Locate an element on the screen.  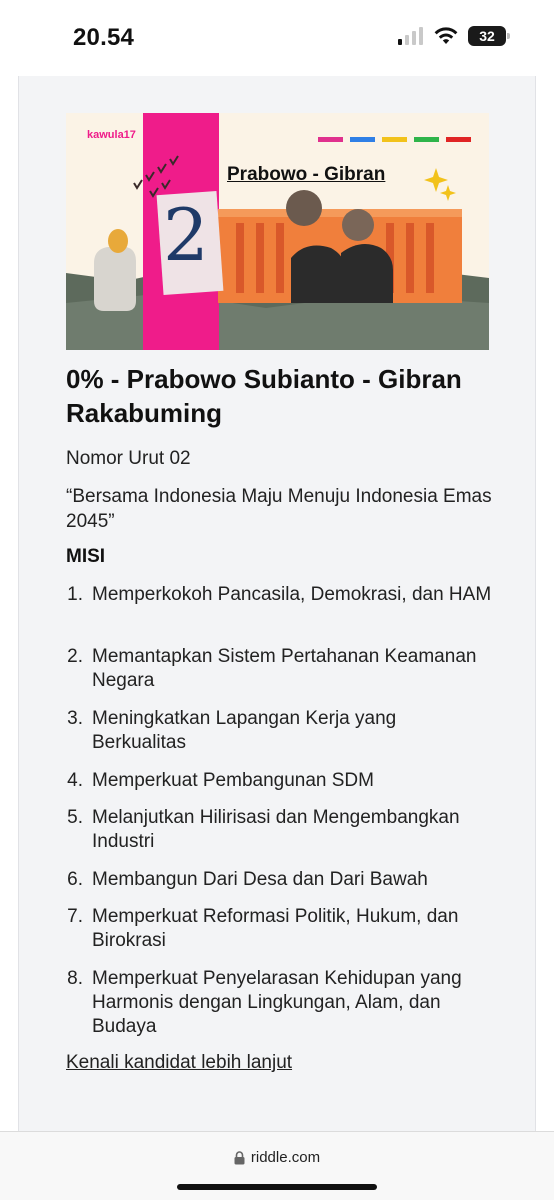
system-icons: 32 is located at coordinates (454, 36).